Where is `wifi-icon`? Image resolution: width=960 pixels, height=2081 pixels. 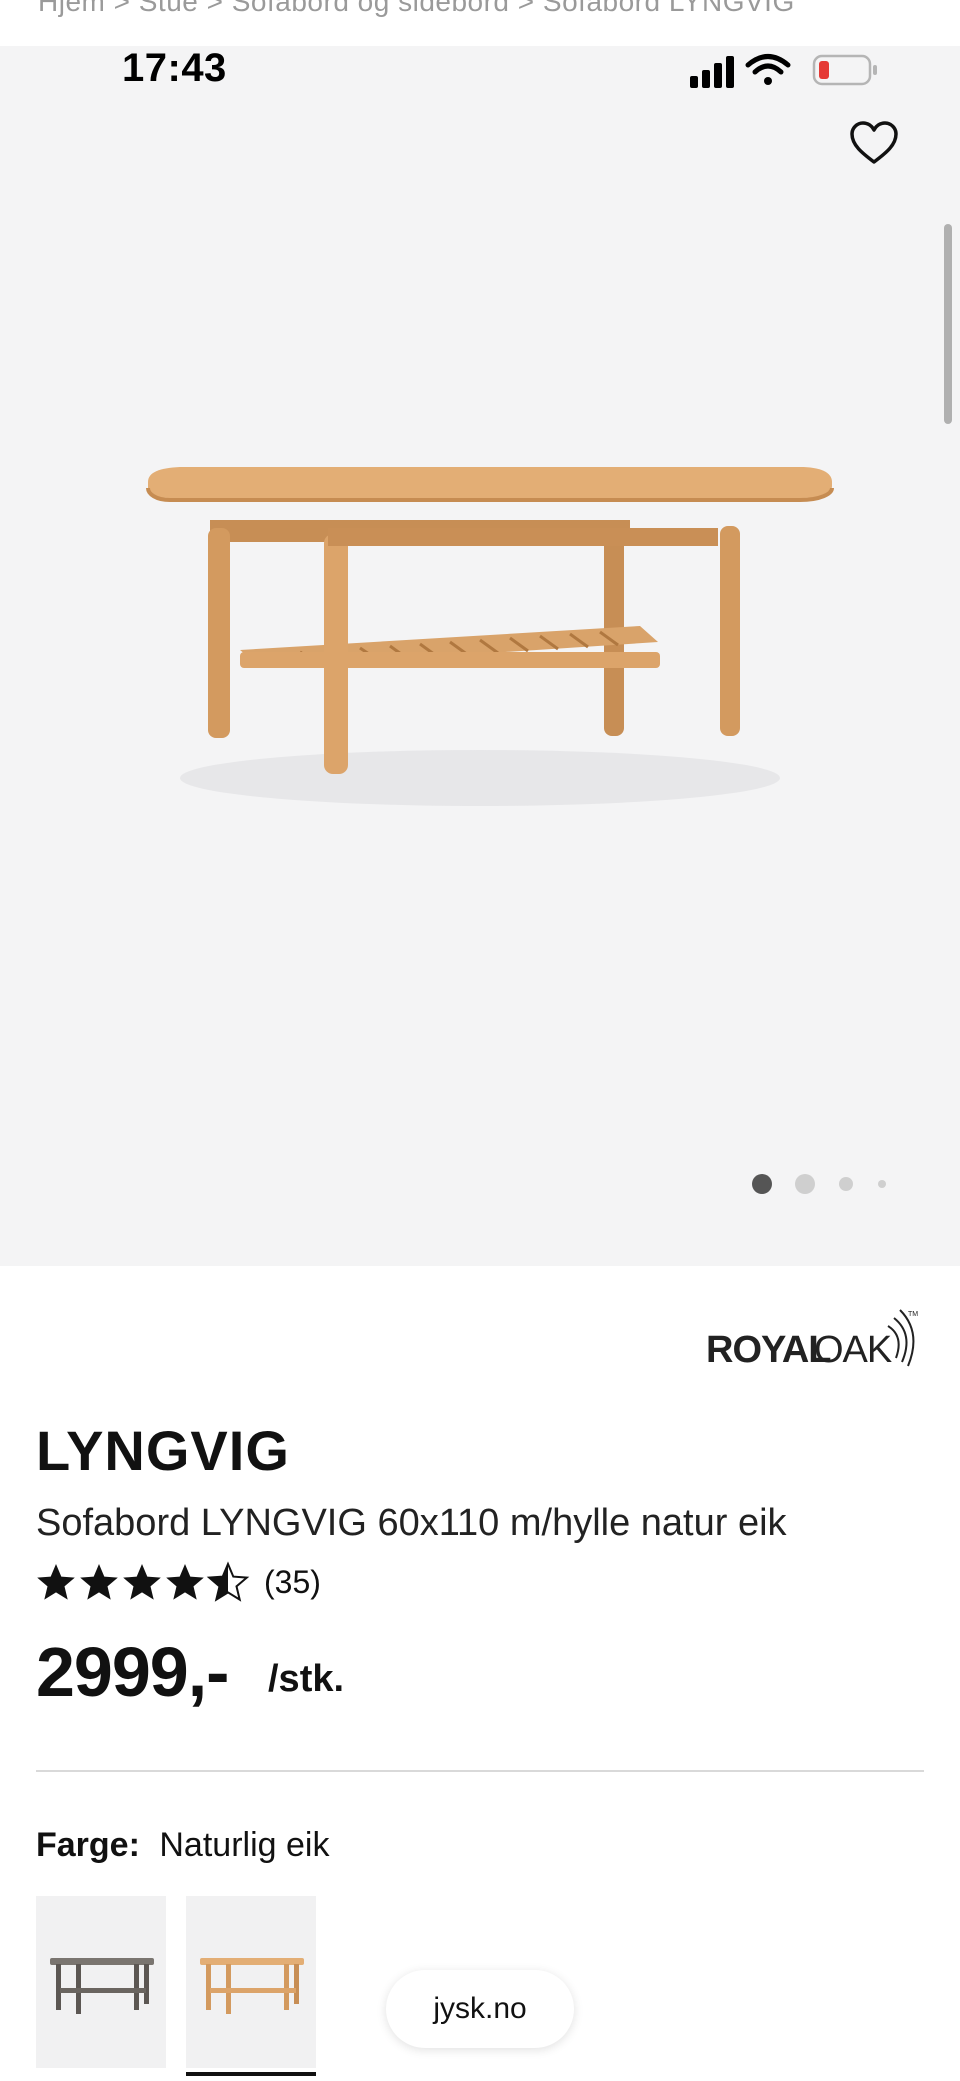
wifi-icon is located at coordinates (768, 69).